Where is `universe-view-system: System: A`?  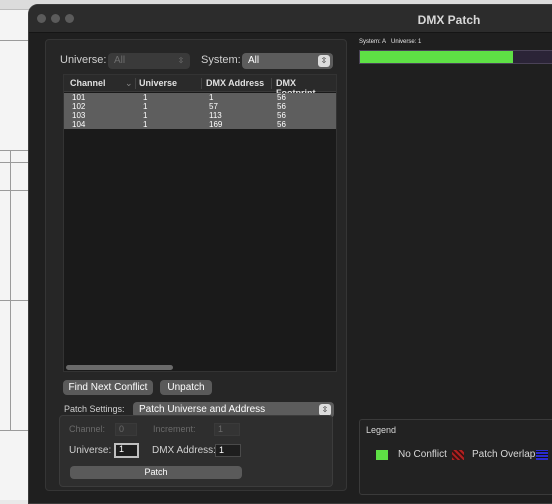 universe-view-system: System: A is located at coordinates (373, 42).